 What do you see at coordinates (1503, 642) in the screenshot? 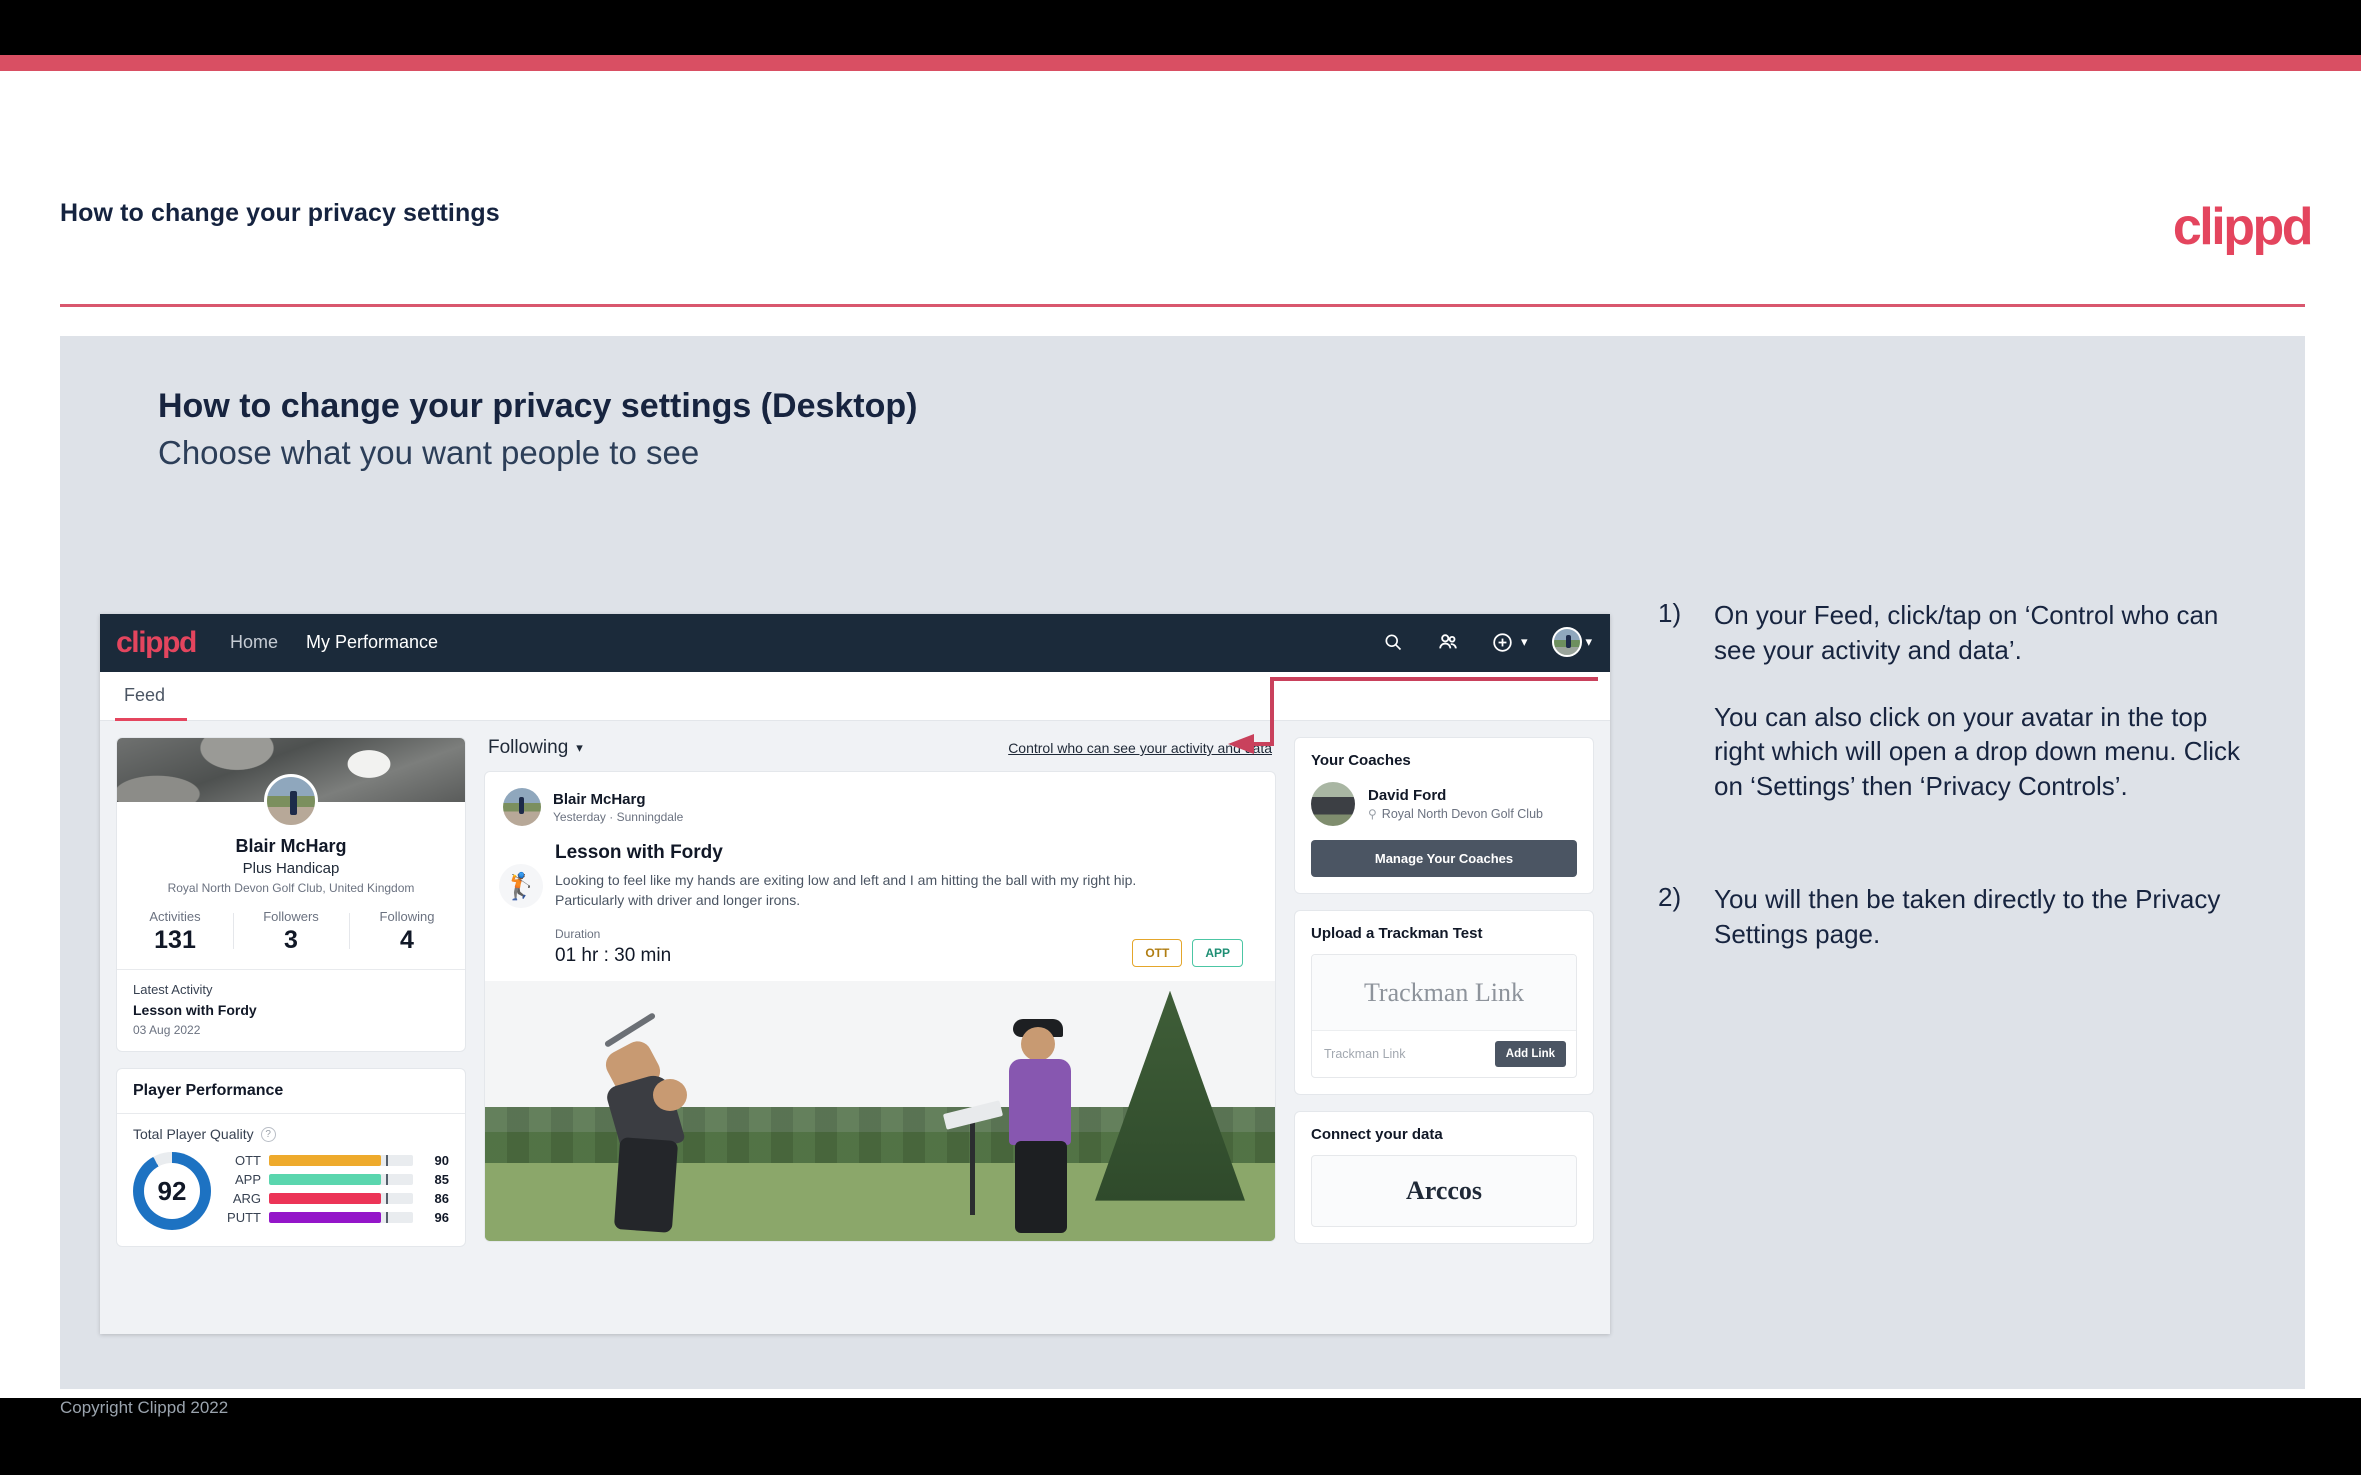
I see `plus-circle-icon` at bounding box center [1503, 642].